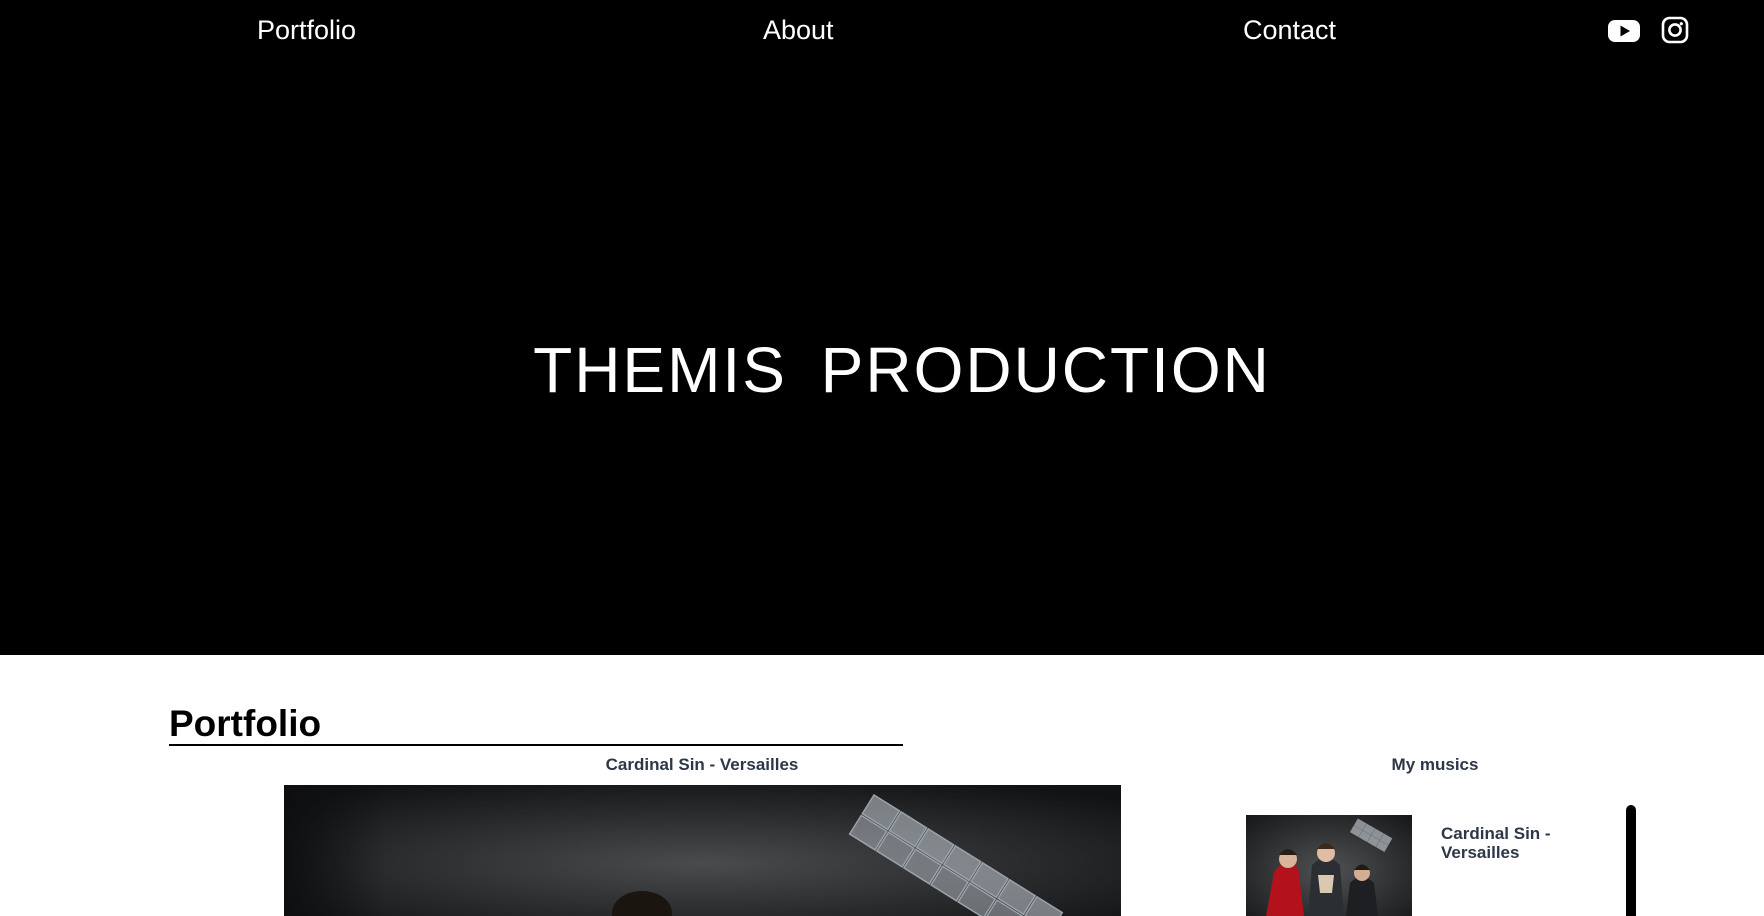 The height and width of the screenshot is (916, 1764). What do you see at coordinates (702, 764) in the screenshot?
I see `player-title: Cardinal Sin - Versailles` at bounding box center [702, 764].